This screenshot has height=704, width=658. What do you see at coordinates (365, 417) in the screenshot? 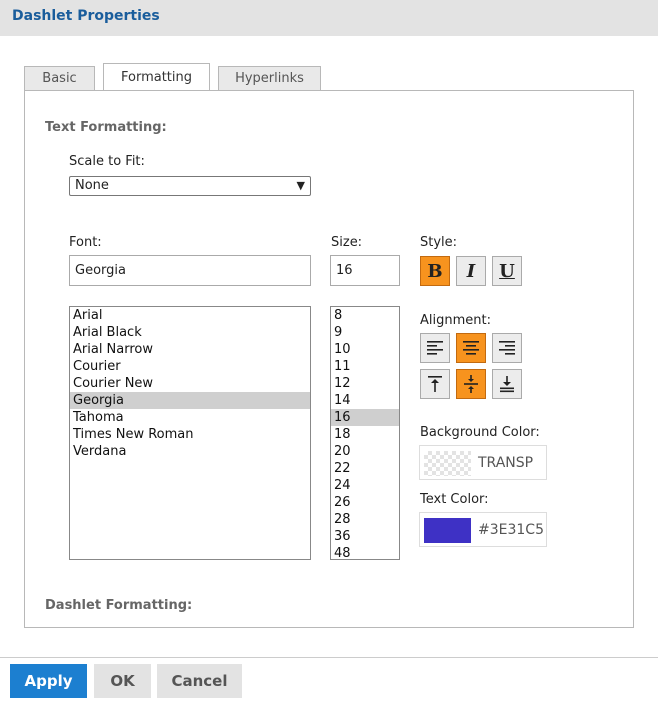
I see `size-option-selected: 16` at bounding box center [365, 417].